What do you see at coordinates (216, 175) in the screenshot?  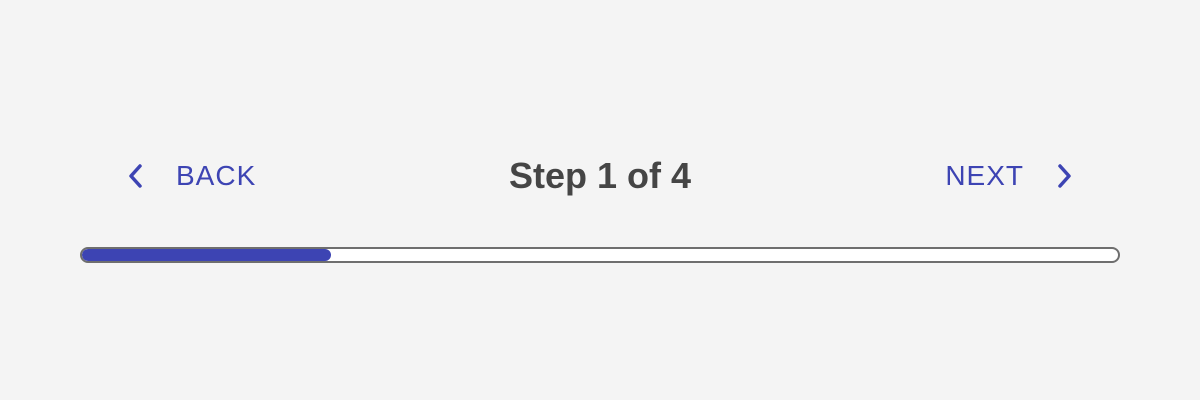 I see `back-label: BACK` at bounding box center [216, 175].